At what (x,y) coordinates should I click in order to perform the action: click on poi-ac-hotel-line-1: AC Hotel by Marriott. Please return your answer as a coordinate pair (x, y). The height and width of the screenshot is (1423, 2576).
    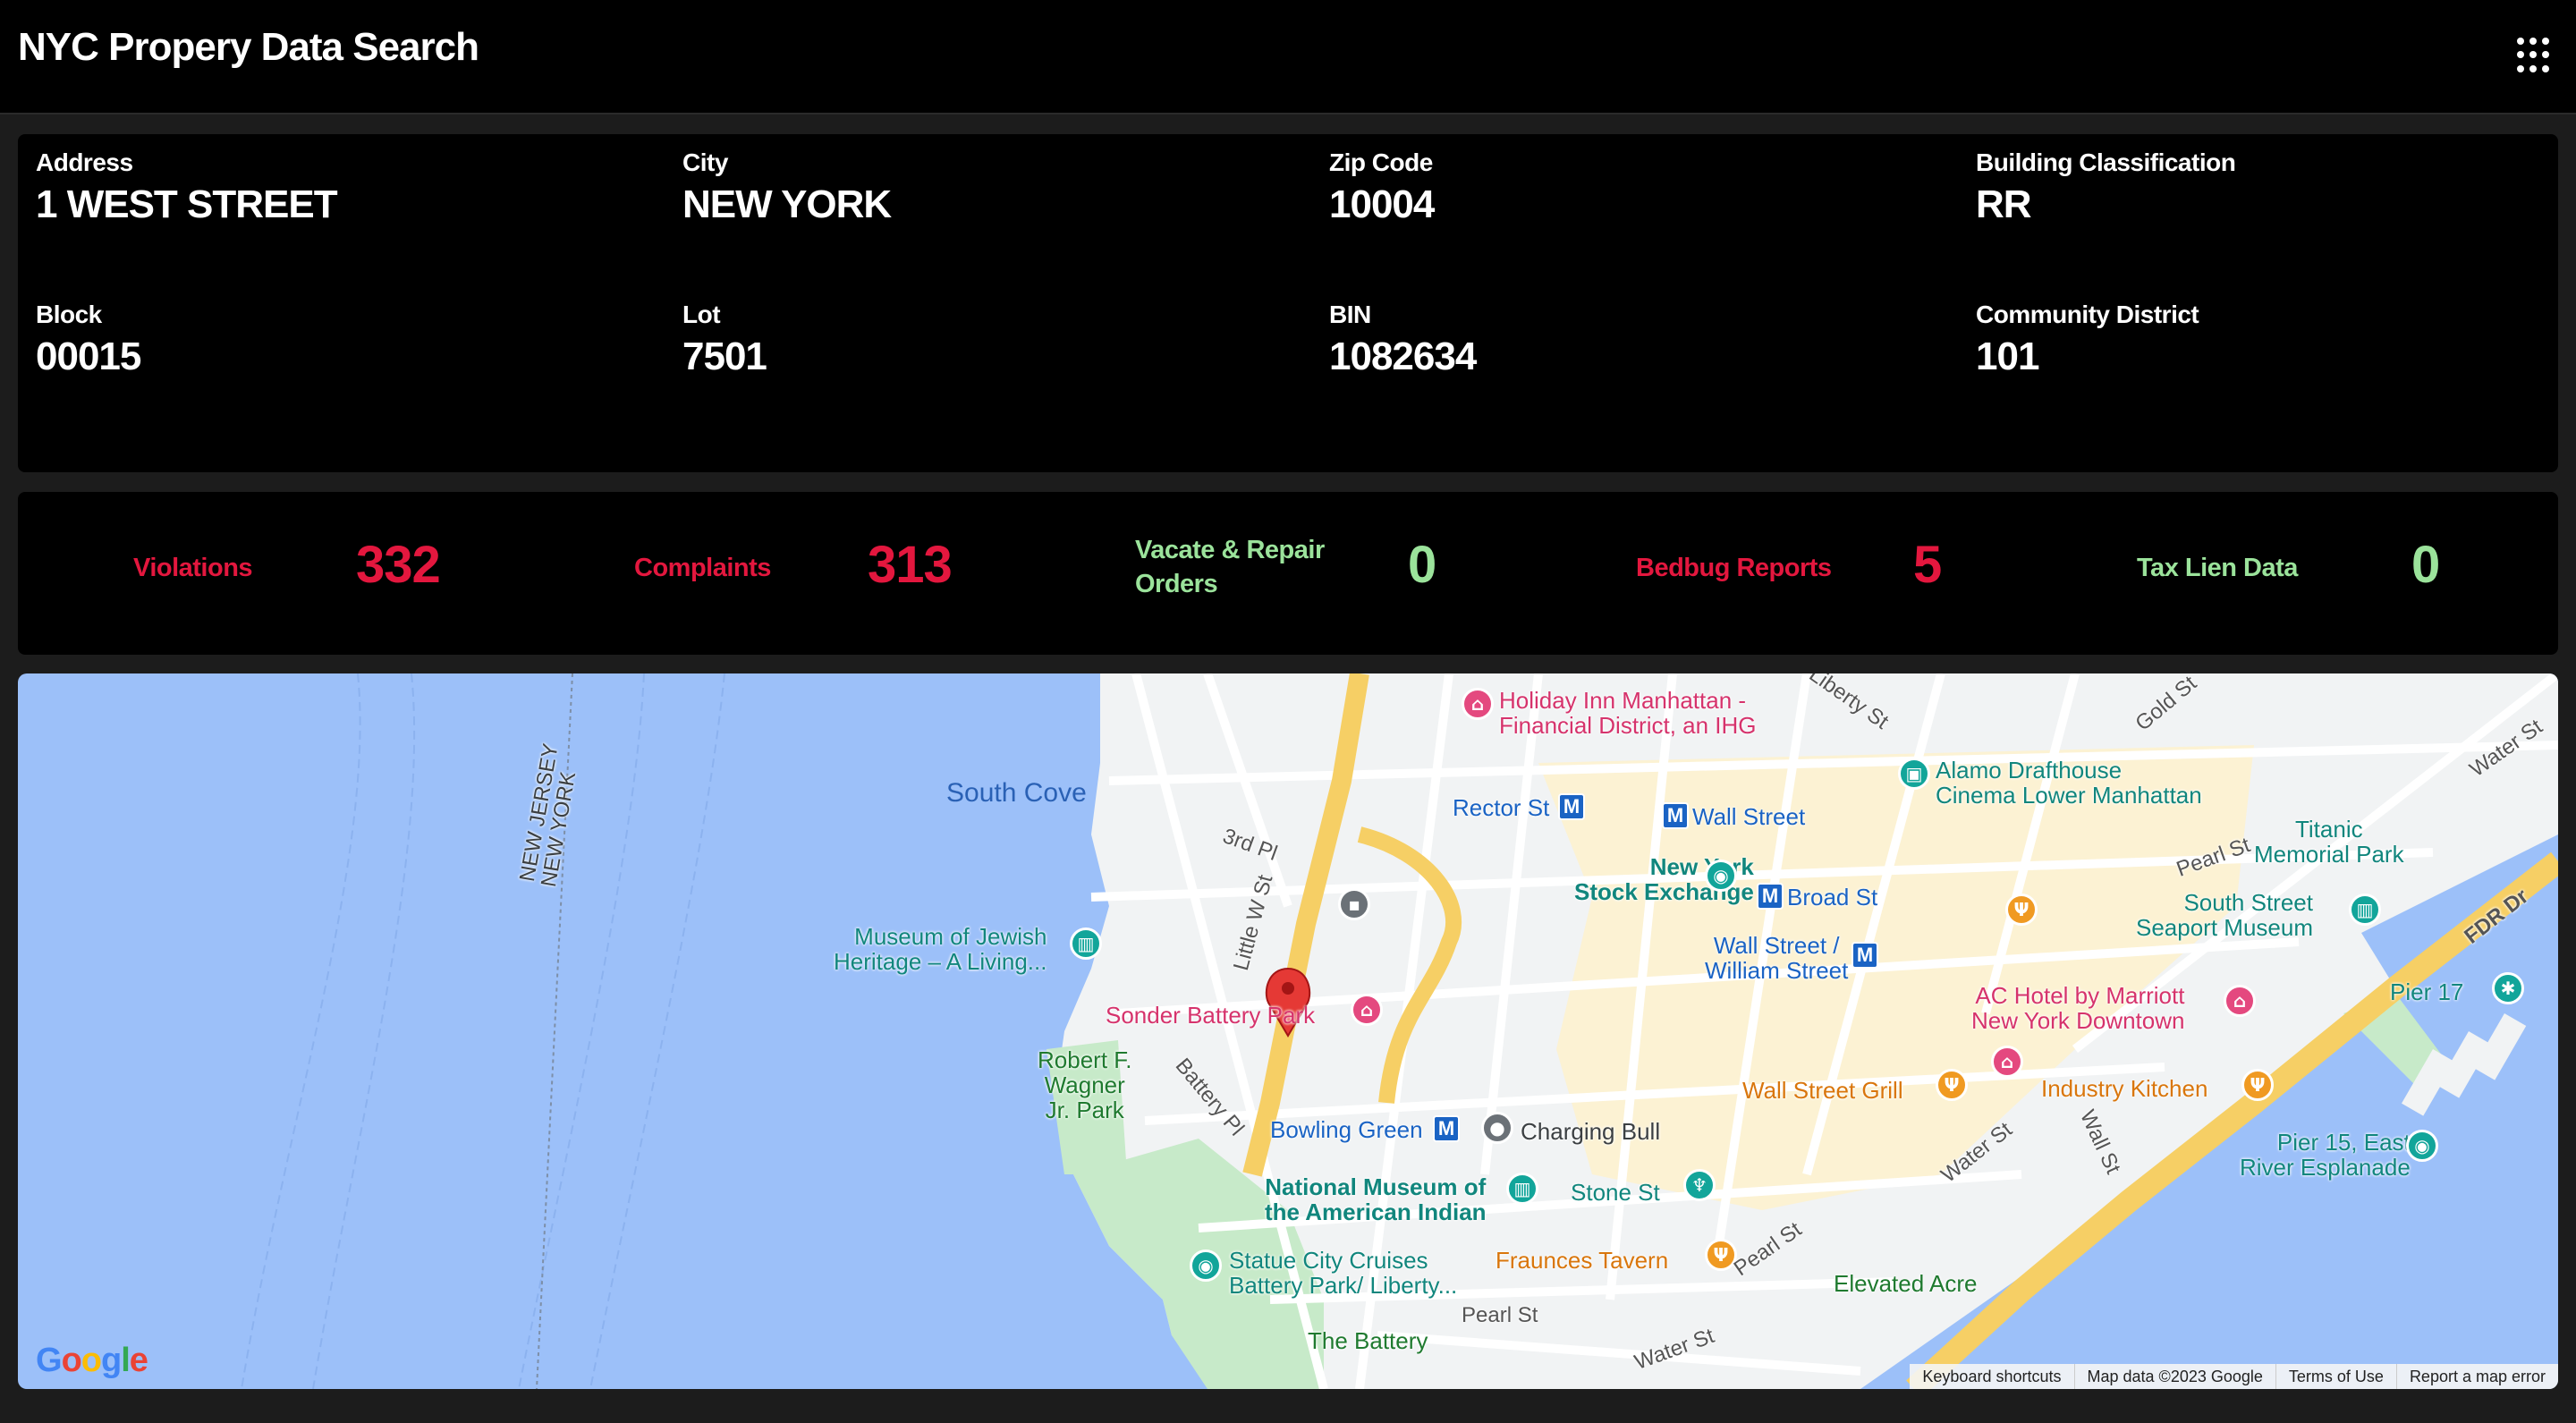
    Looking at the image, I should click on (2080, 996).